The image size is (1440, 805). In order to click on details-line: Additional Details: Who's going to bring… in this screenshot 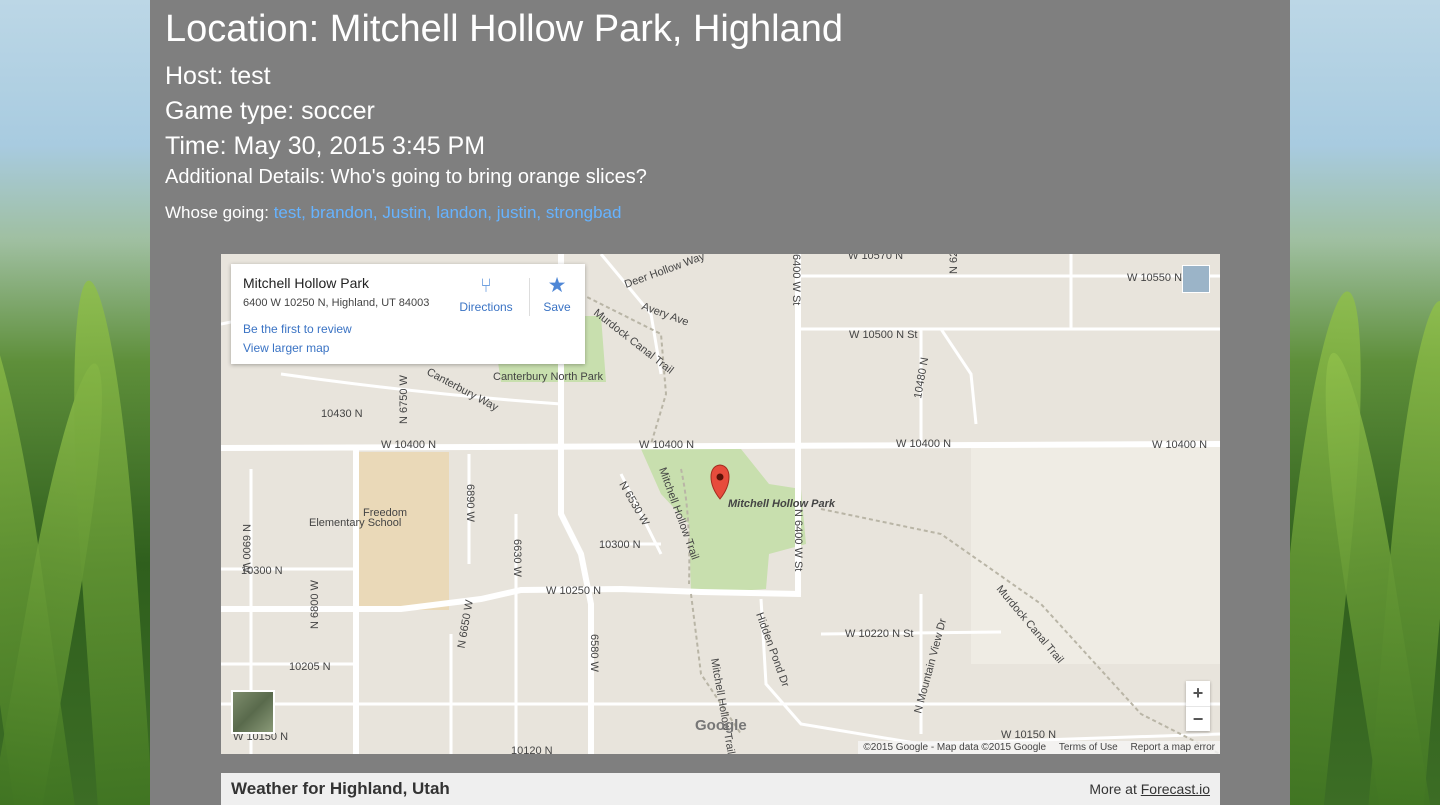, I will do `click(406, 177)`.